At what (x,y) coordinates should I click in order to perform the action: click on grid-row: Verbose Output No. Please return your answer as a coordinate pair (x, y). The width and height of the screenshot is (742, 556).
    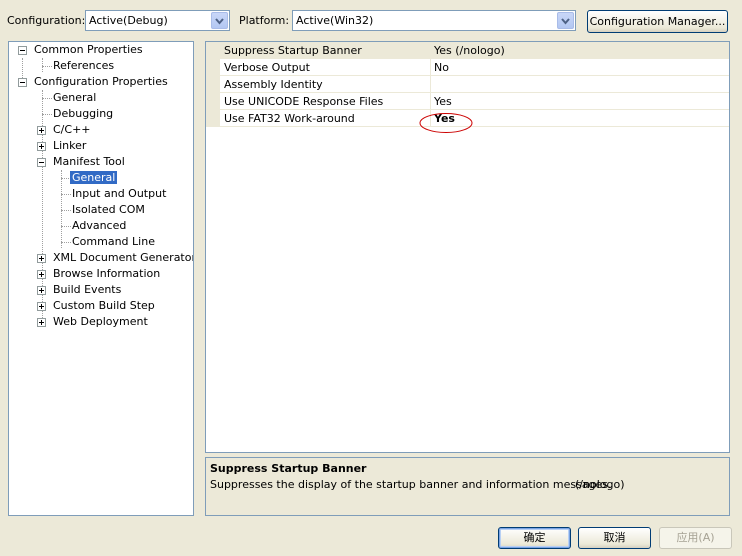
    Looking at the image, I should click on (467, 67).